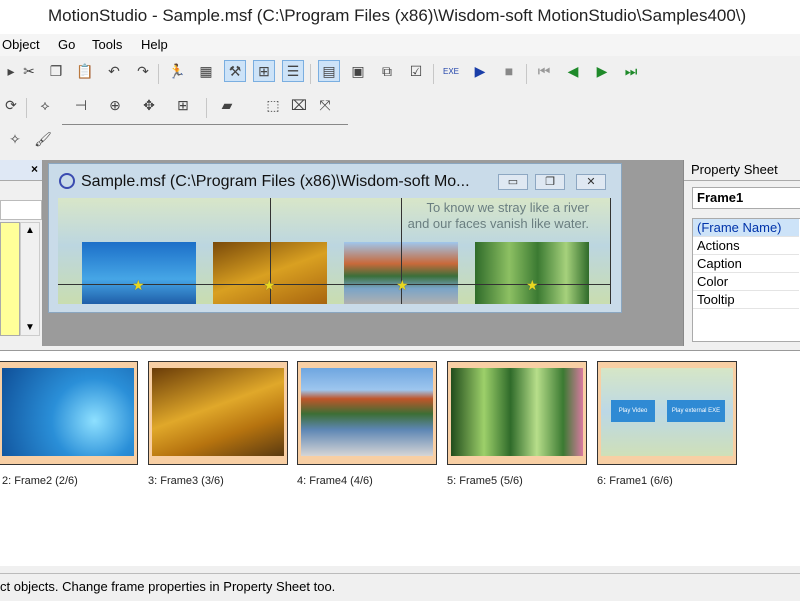  I want to click on align-center-icon: ⊕, so click(115, 105).